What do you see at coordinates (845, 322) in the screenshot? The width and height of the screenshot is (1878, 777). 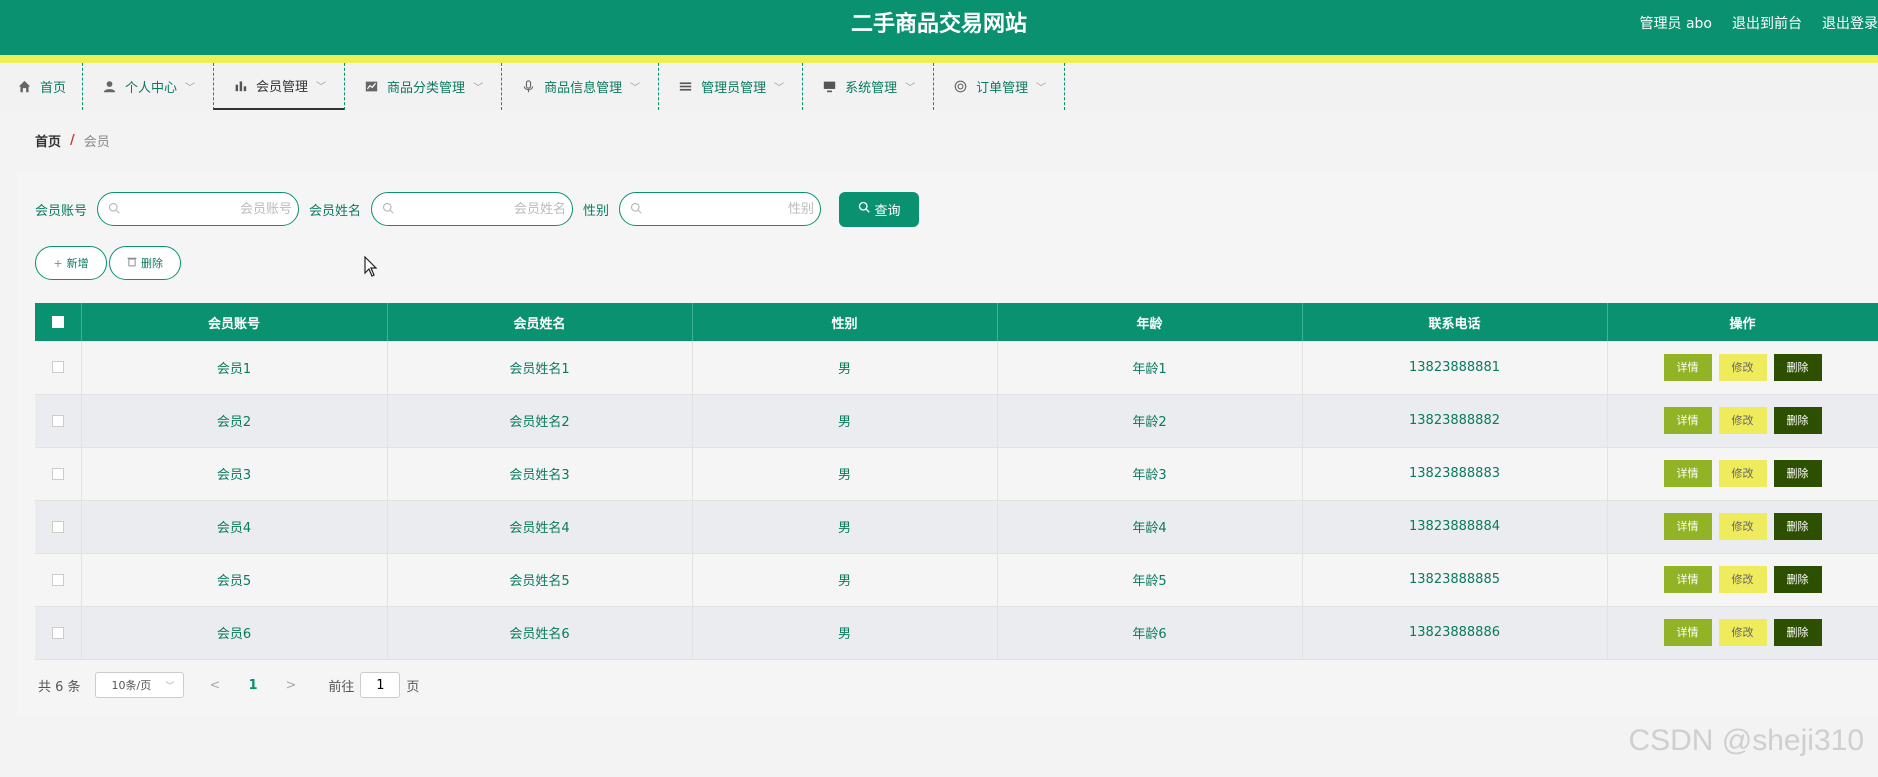 I see `column-header: 性别` at bounding box center [845, 322].